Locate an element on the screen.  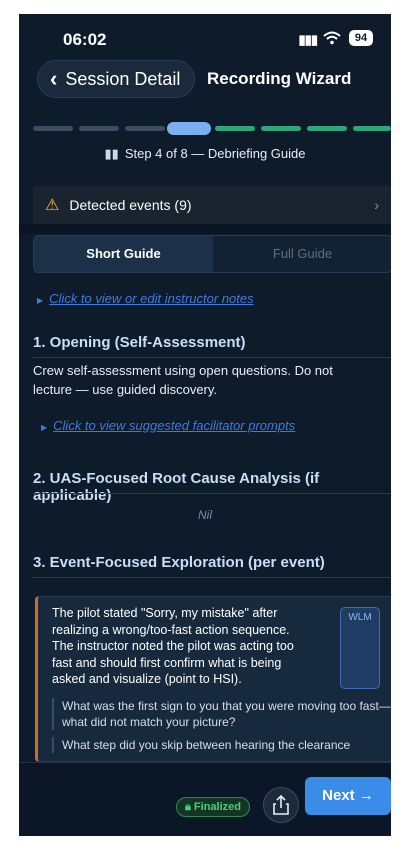
status-bar: 06:02 ▮▮▮ 94 is located at coordinates (205, 39).